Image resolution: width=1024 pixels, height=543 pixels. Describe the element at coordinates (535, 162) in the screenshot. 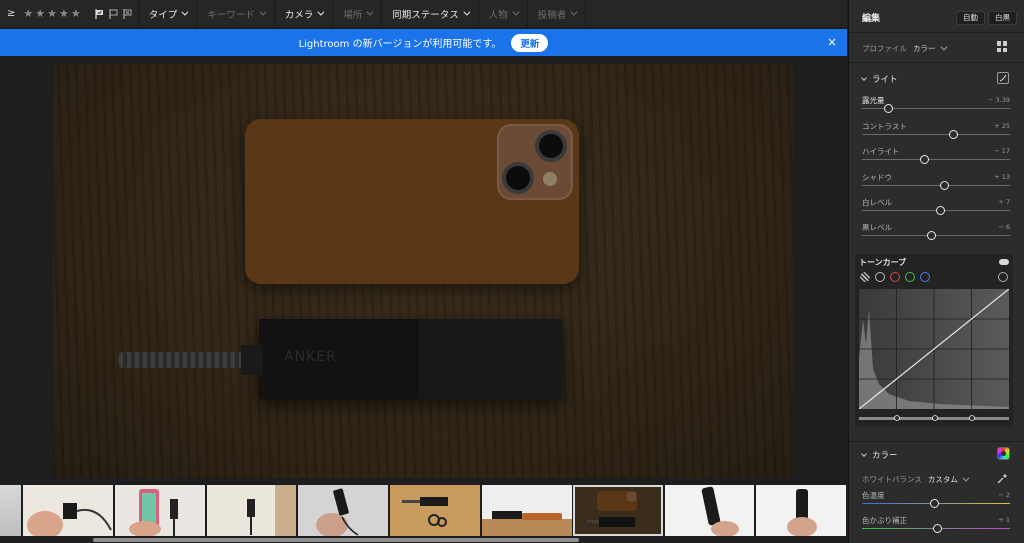

I see `camera-module` at that location.